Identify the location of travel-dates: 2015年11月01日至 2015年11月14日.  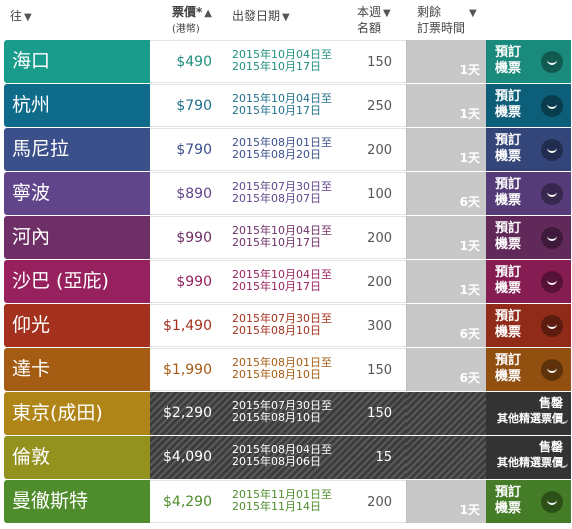
(282, 501).